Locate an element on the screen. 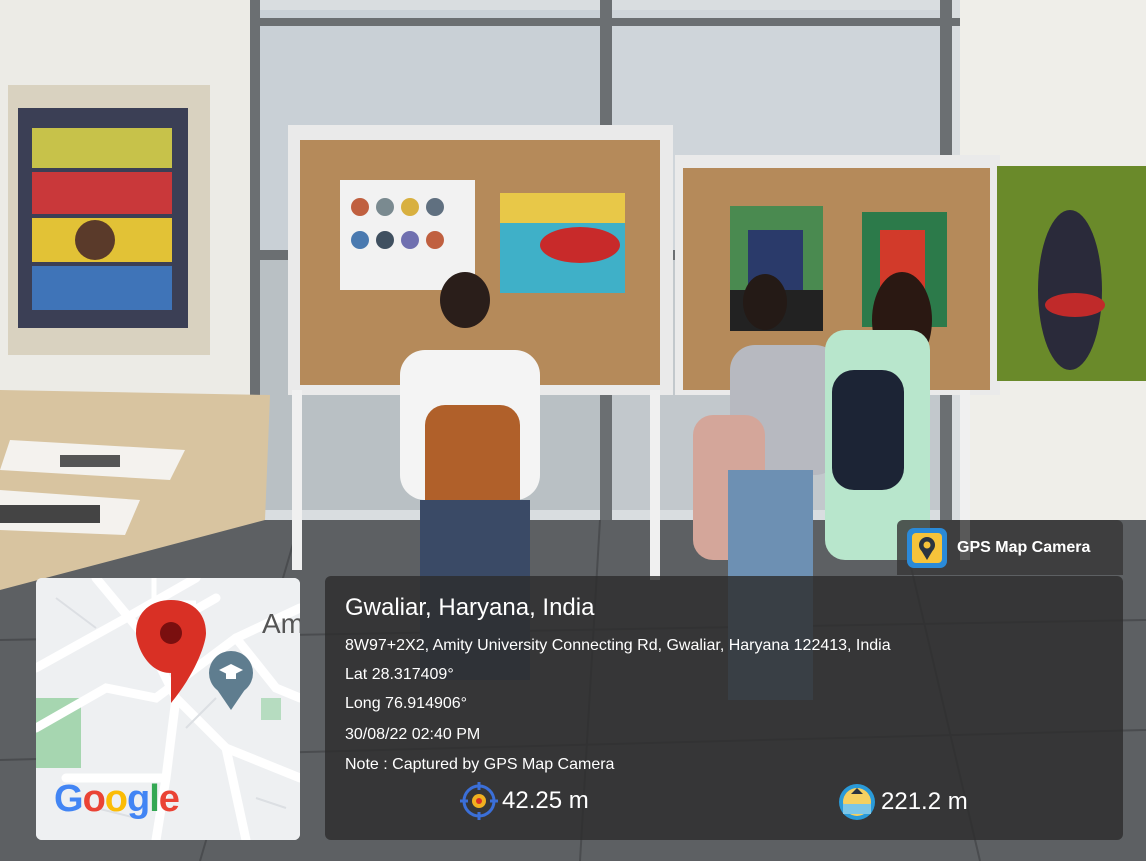  map-place-label: Am is located at coordinates (281, 623).